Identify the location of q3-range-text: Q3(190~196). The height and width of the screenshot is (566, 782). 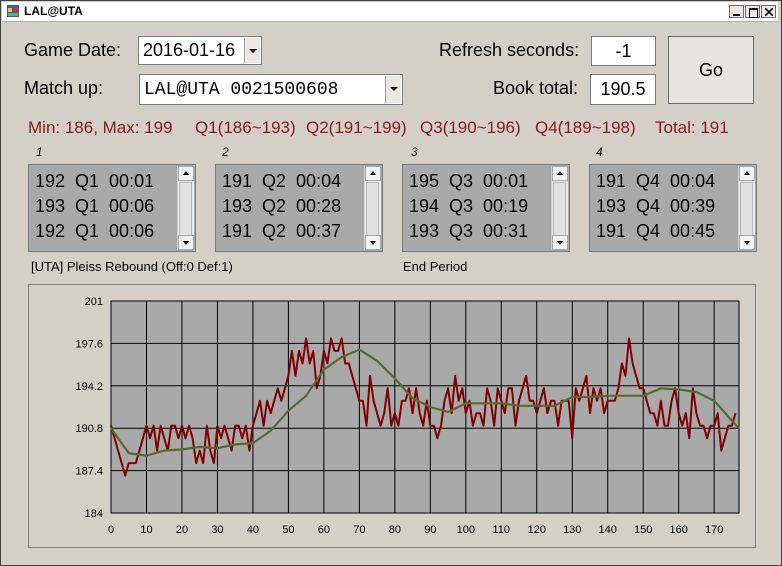
(470, 127).